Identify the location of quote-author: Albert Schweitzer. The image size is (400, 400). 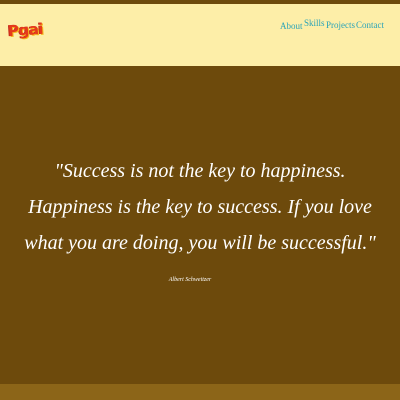
(190, 280).